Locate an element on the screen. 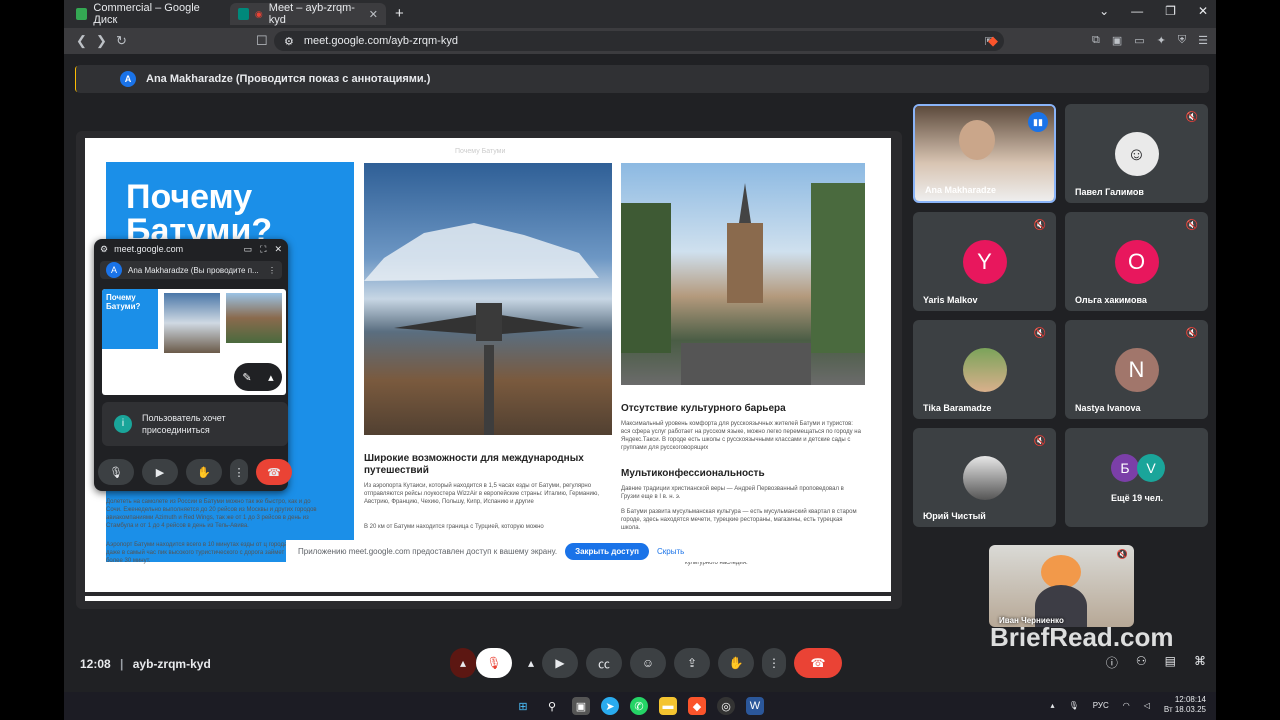 The image size is (1280, 720). search-icon: ⚲ is located at coordinates (552, 706).